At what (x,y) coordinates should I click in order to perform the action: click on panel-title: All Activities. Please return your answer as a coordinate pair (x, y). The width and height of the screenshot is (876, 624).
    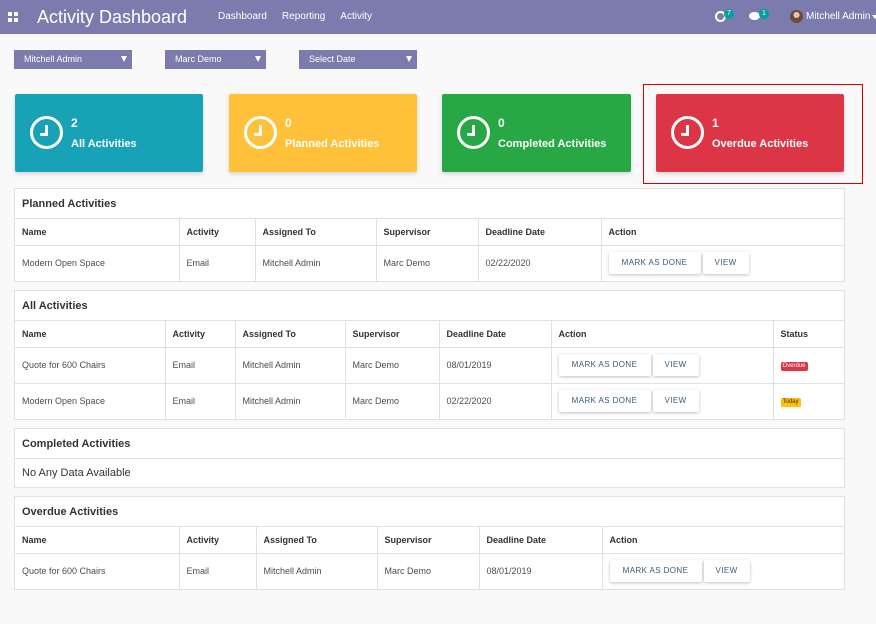
    Looking at the image, I should click on (429, 306).